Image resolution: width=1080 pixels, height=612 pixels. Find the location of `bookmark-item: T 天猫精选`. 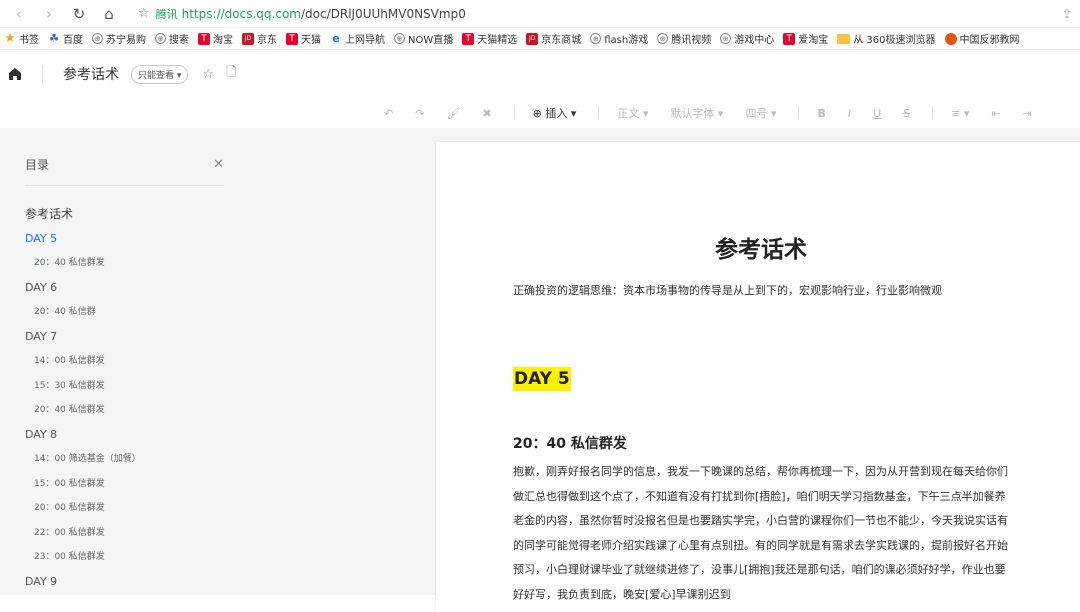

bookmark-item: T 天猫精选 is located at coordinates (489, 38).